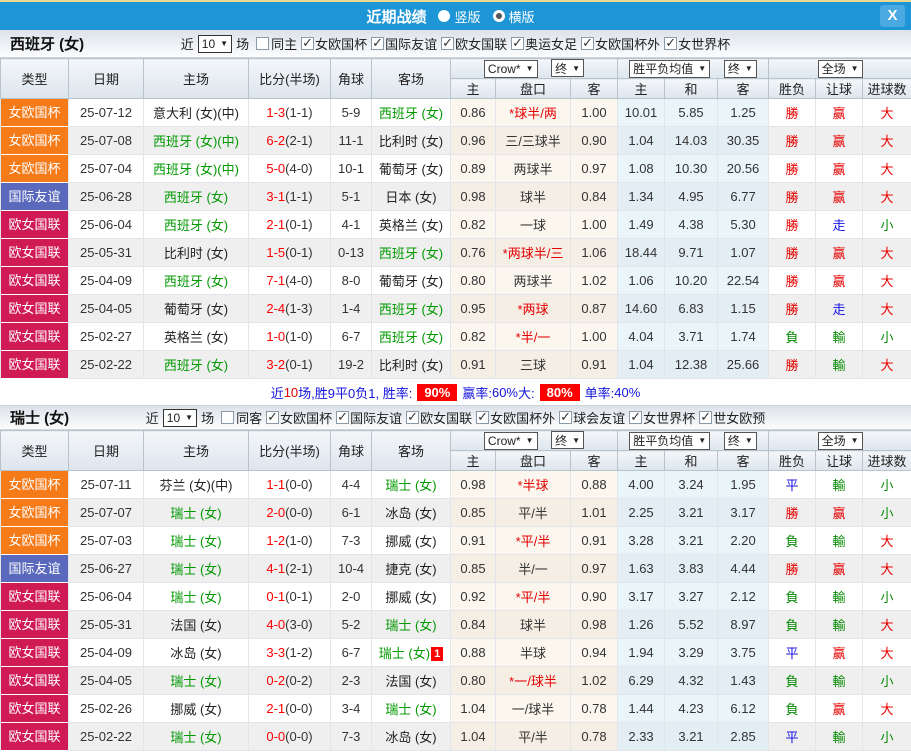 This screenshot has height=753, width=911. What do you see at coordinates (196, 112) in the screenshot?
I see `home-team-cell: 意大利 (女)(中)` at bounding box center [196, 112].